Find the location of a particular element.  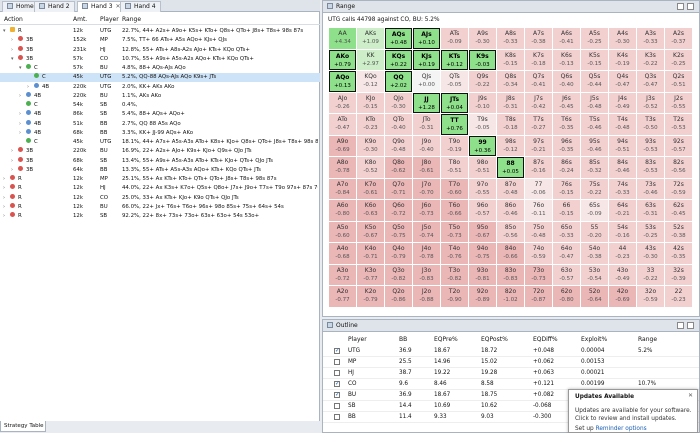

close-icon: ✕ is located at coordinates (690, 396).